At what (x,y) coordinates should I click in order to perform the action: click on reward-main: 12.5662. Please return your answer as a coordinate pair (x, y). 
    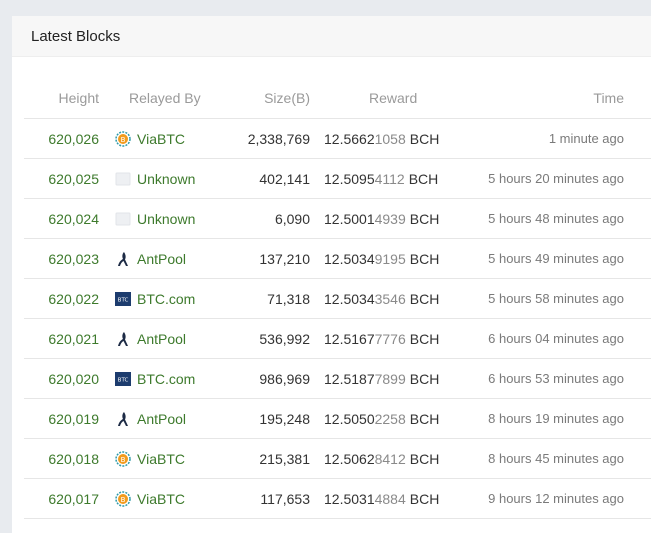
    Looking at the image, I should click on (349, 138).